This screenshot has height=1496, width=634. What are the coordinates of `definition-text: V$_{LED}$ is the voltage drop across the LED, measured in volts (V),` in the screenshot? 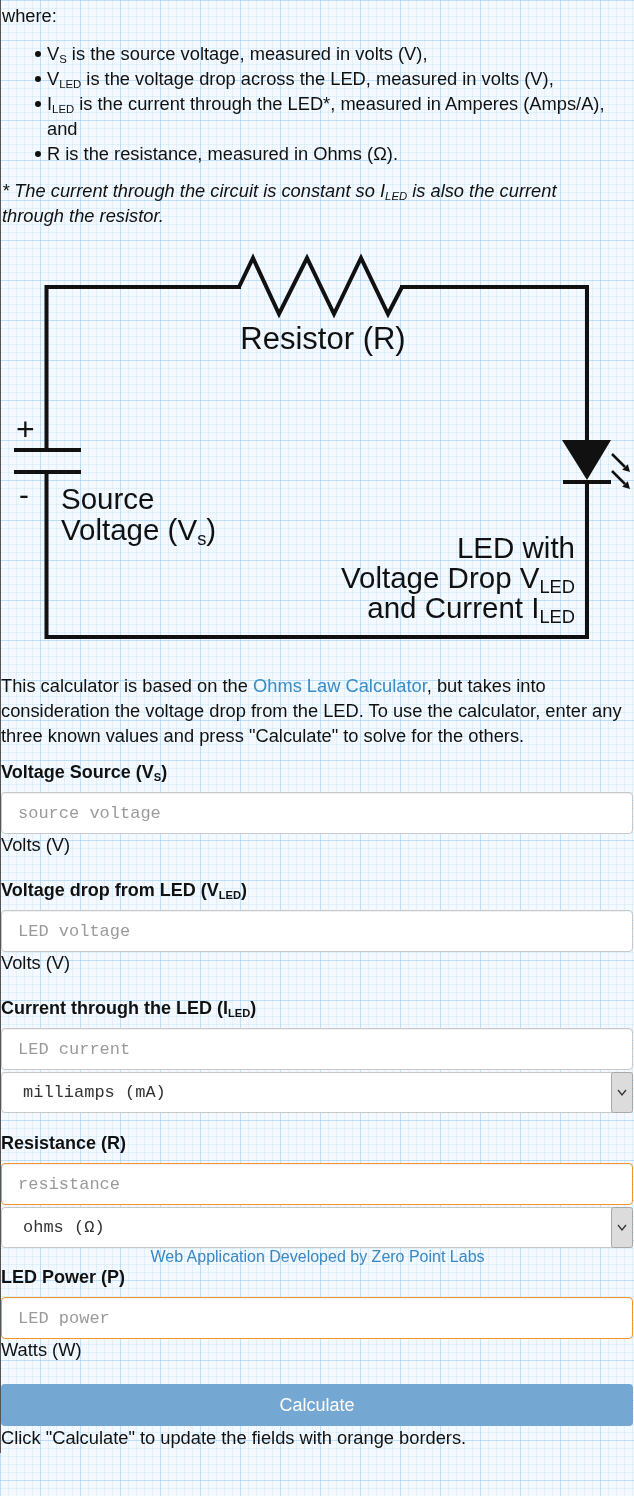 It's located at (301, 79).